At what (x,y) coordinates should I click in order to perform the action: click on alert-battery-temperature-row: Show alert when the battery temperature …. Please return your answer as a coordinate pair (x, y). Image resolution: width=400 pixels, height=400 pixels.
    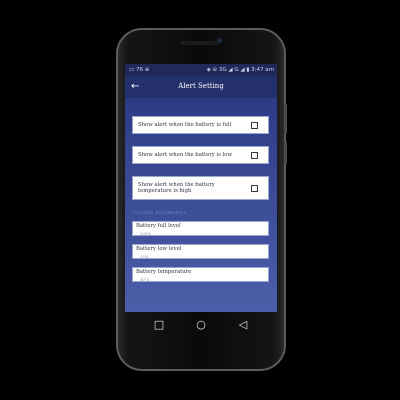
    Looking at the image, I should click on (200, 188).